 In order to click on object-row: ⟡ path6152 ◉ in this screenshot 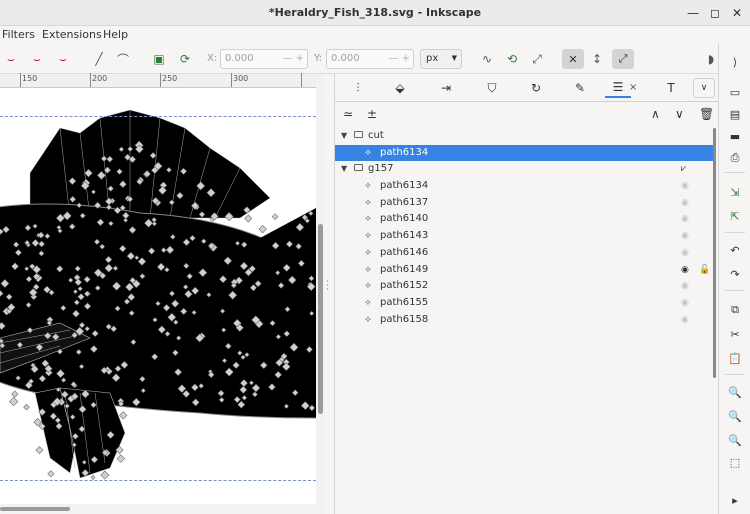, I will do `click(524, 286)`.